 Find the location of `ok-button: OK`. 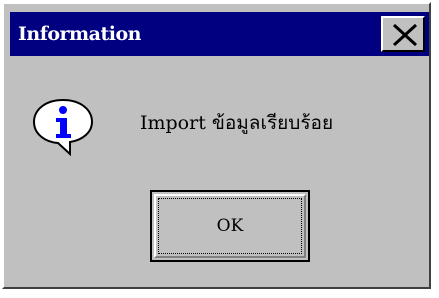

ok-button: OK is located at coordinates (230, 226).